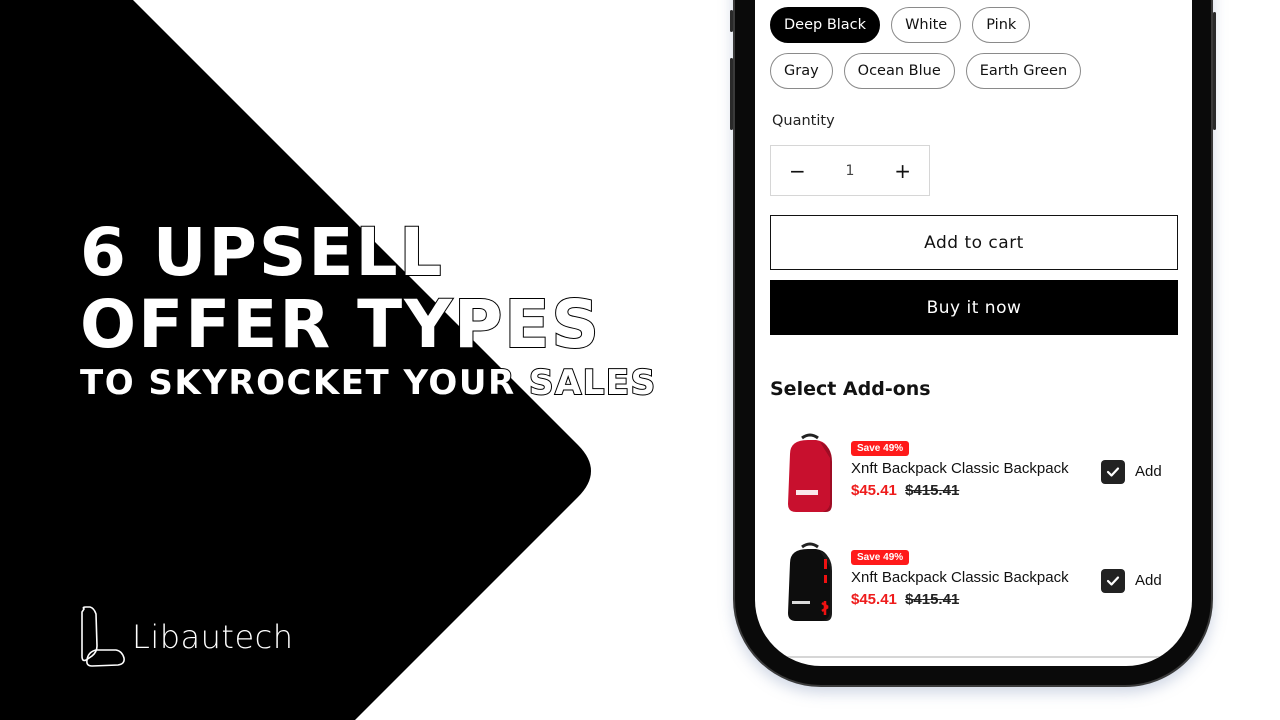 Image resolution: width=1280 pixels, height=720 pixels. What do you see at coordinates (926, 25) in the screenshot?
I see `color-option-white: White` at bounding box center [926, 25].